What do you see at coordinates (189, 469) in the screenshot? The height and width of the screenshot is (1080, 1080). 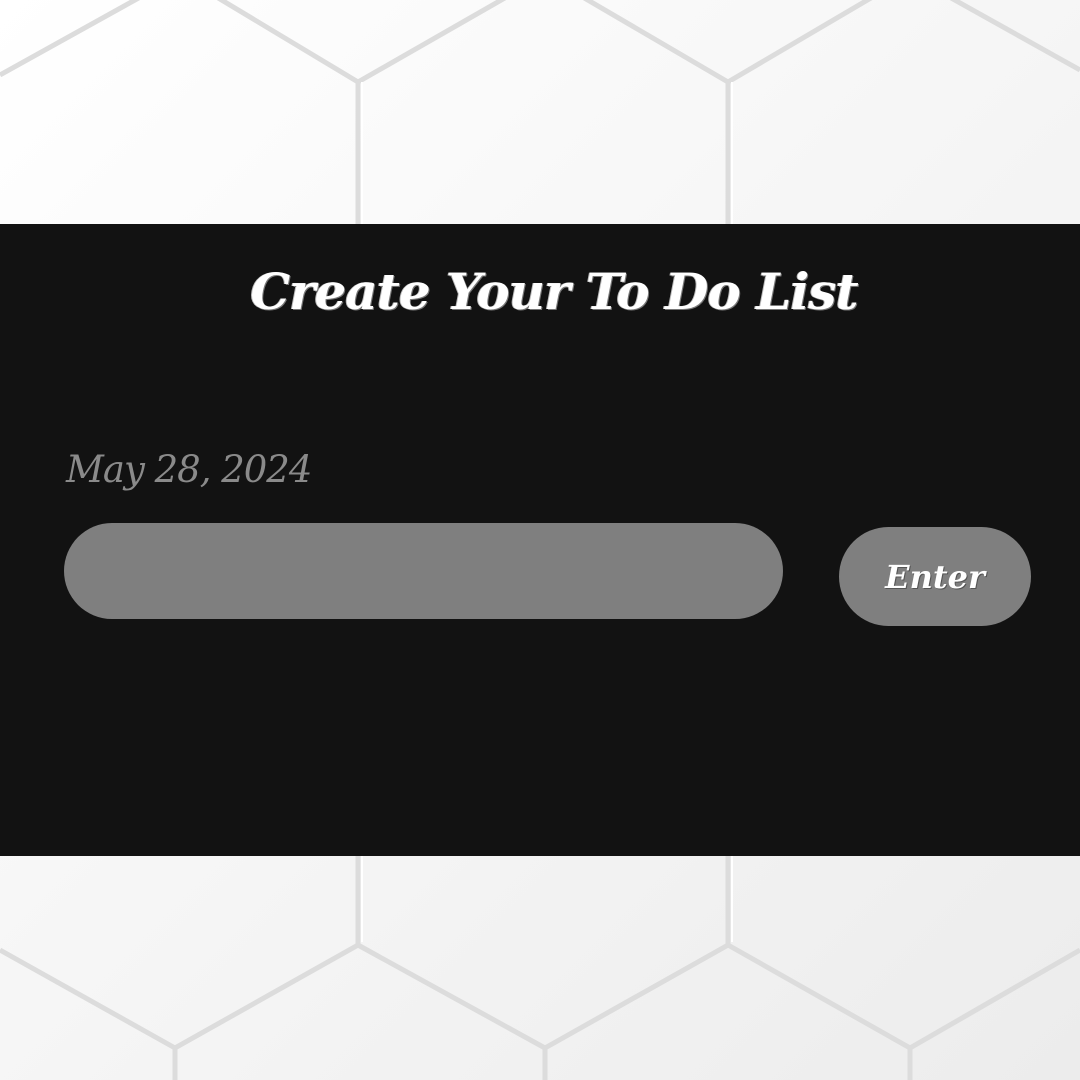 I see `current-date: May 28, 2024` at bounding box center [189, 469].